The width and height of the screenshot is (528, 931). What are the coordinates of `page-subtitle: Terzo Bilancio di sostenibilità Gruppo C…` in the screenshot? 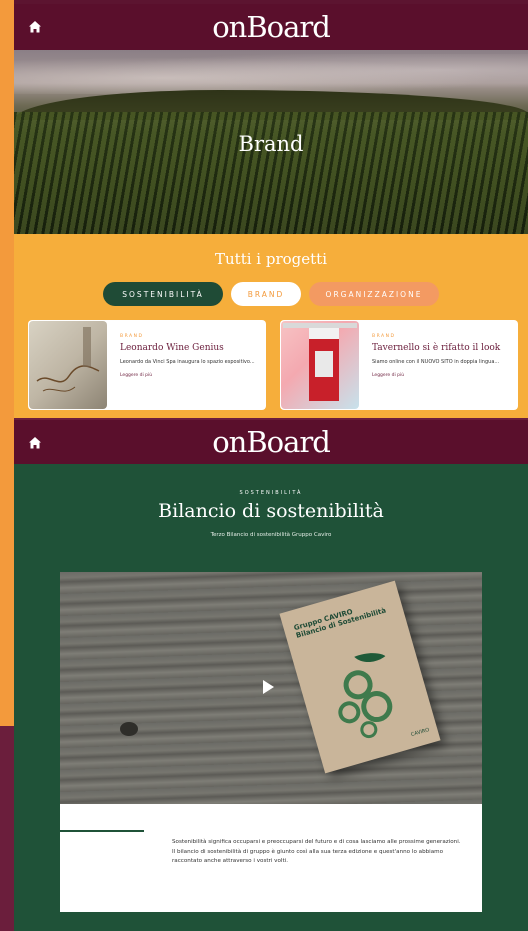 It's located at (271, 535).